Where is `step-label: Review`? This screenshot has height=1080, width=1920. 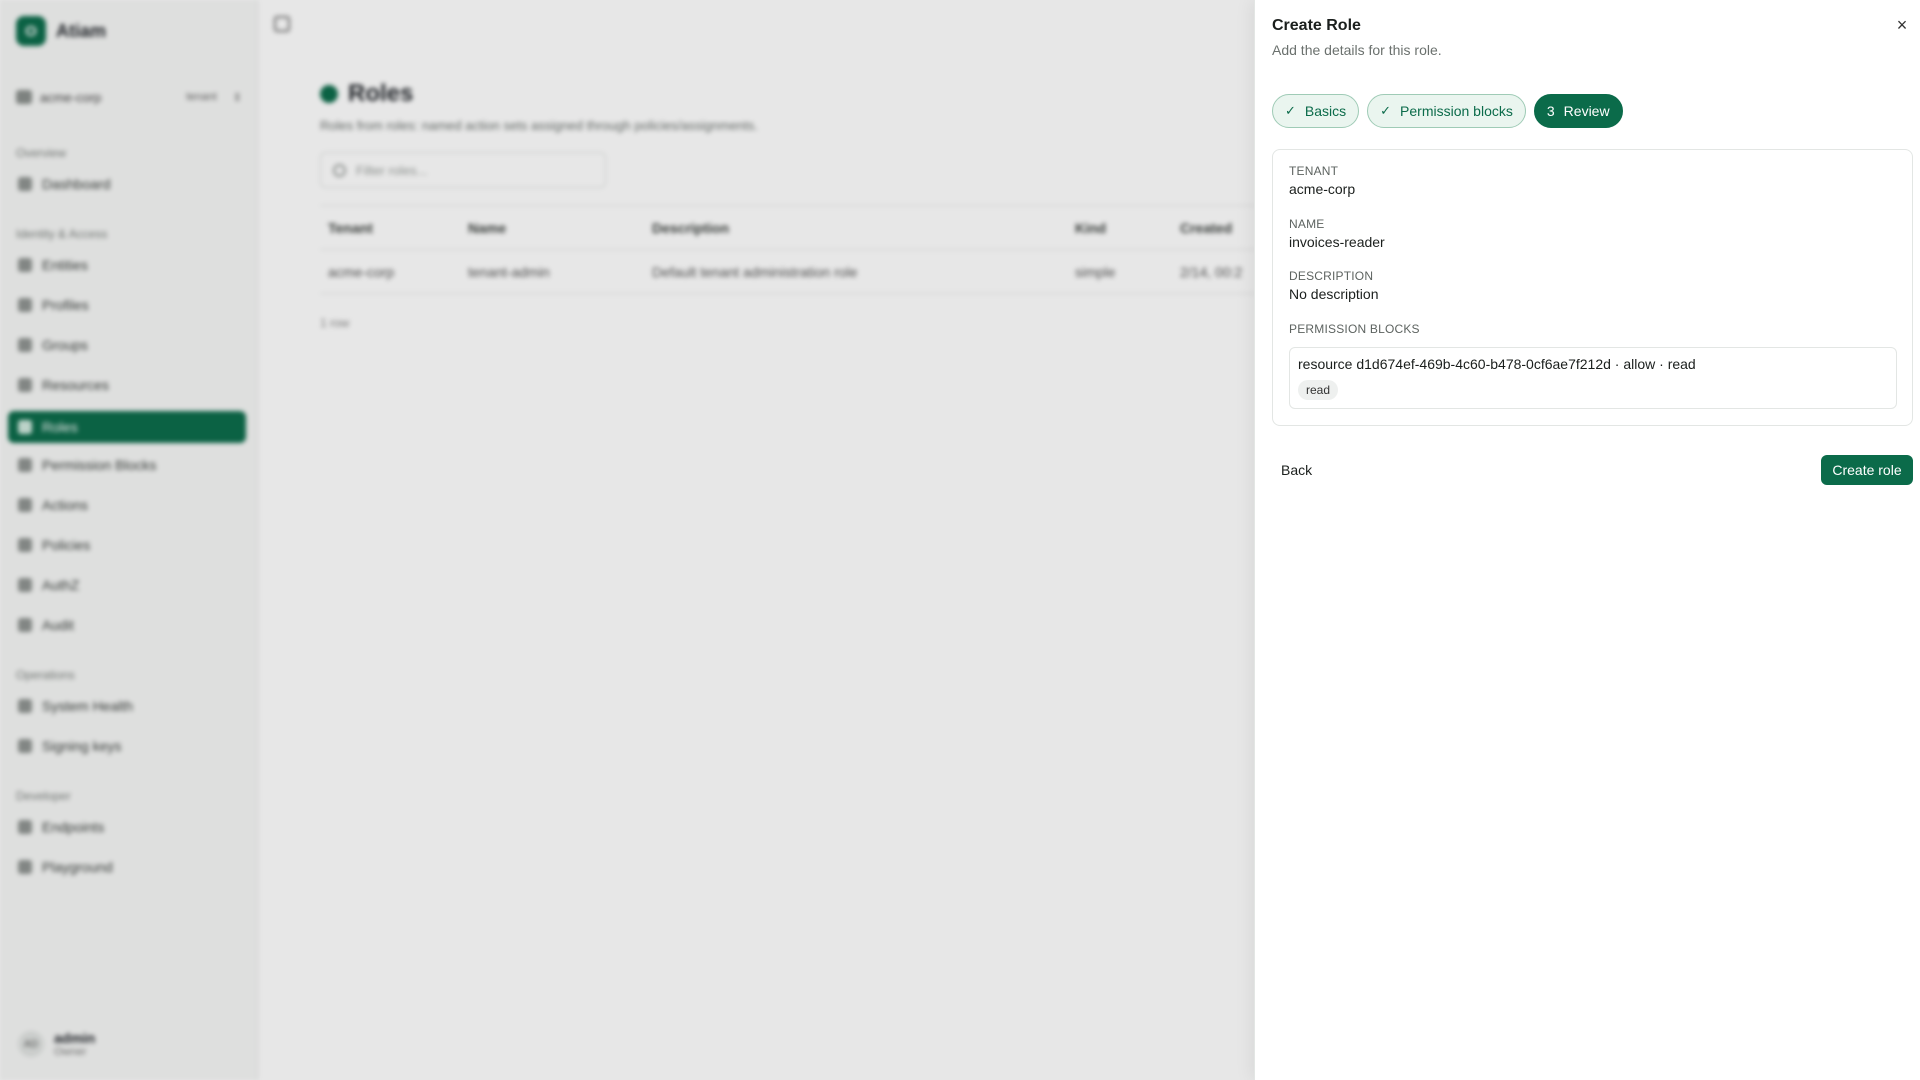
step-label: Review is located at coordinates (1586, 111).